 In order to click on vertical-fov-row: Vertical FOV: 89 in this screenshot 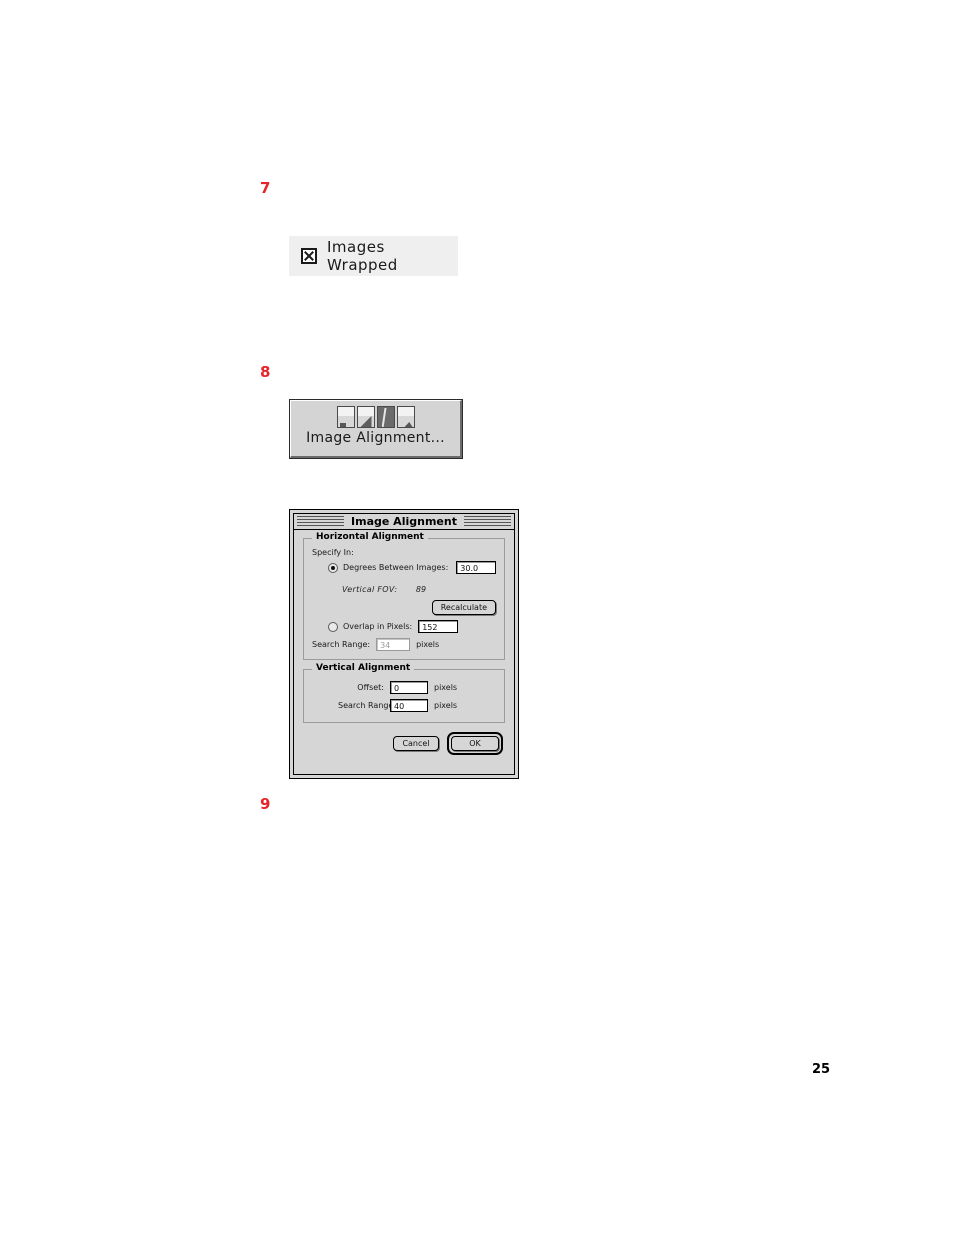, I will do `click(419, 588)`.